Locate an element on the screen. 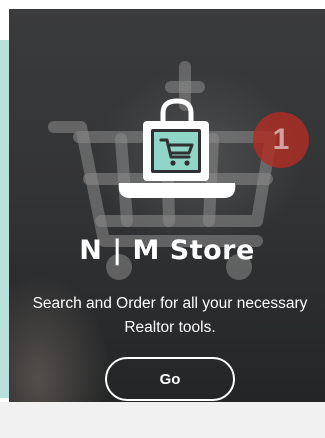 Image resolution: width=325 pixels, height=438 pixels. cart-count-badge: 1 is located at coordinates (281, 140).